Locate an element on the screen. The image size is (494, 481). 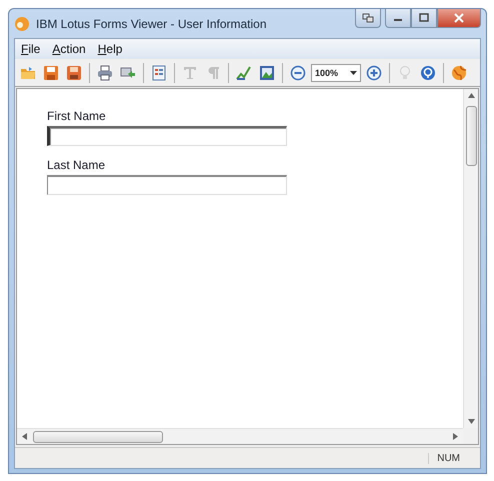
app-icon is located at coordinates (22, 24).